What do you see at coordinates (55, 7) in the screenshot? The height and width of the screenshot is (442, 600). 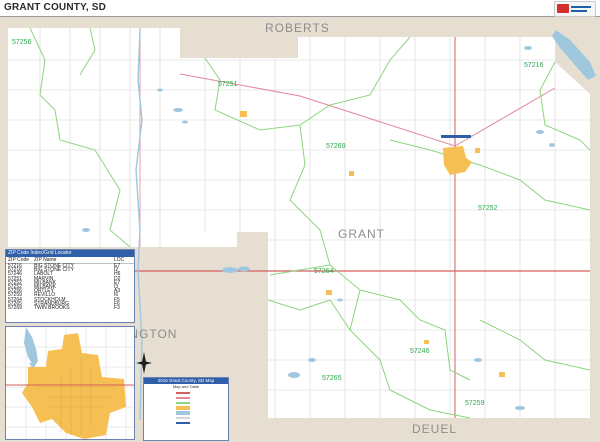 I see `map-title: GRANT COUNTY, SD` at bounding box center [55, 7].